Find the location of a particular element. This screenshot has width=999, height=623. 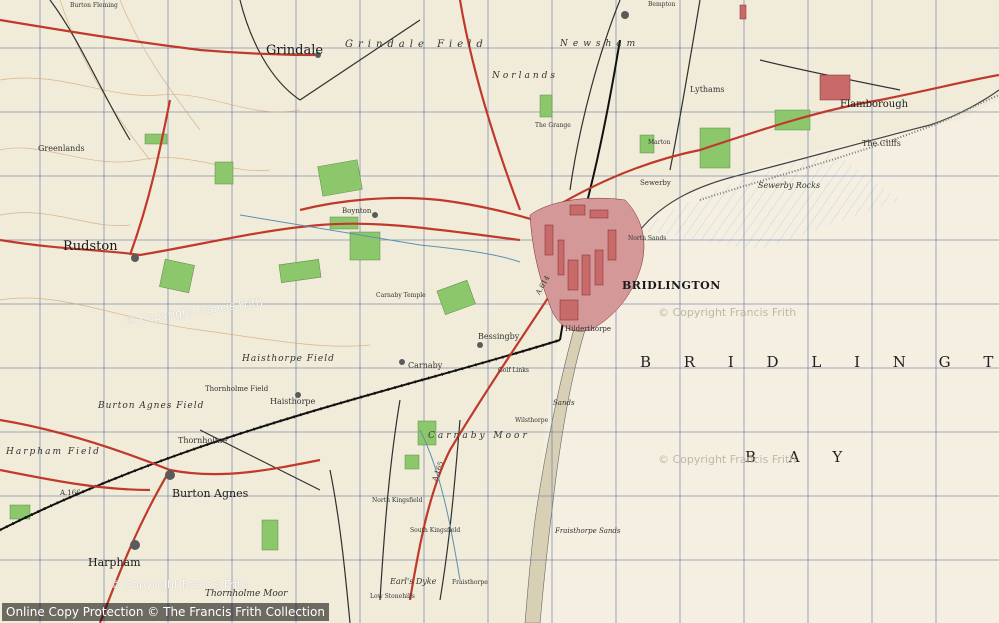

label-hilderthorpe: Hilderthorpe is located at coordinates (588, 329).